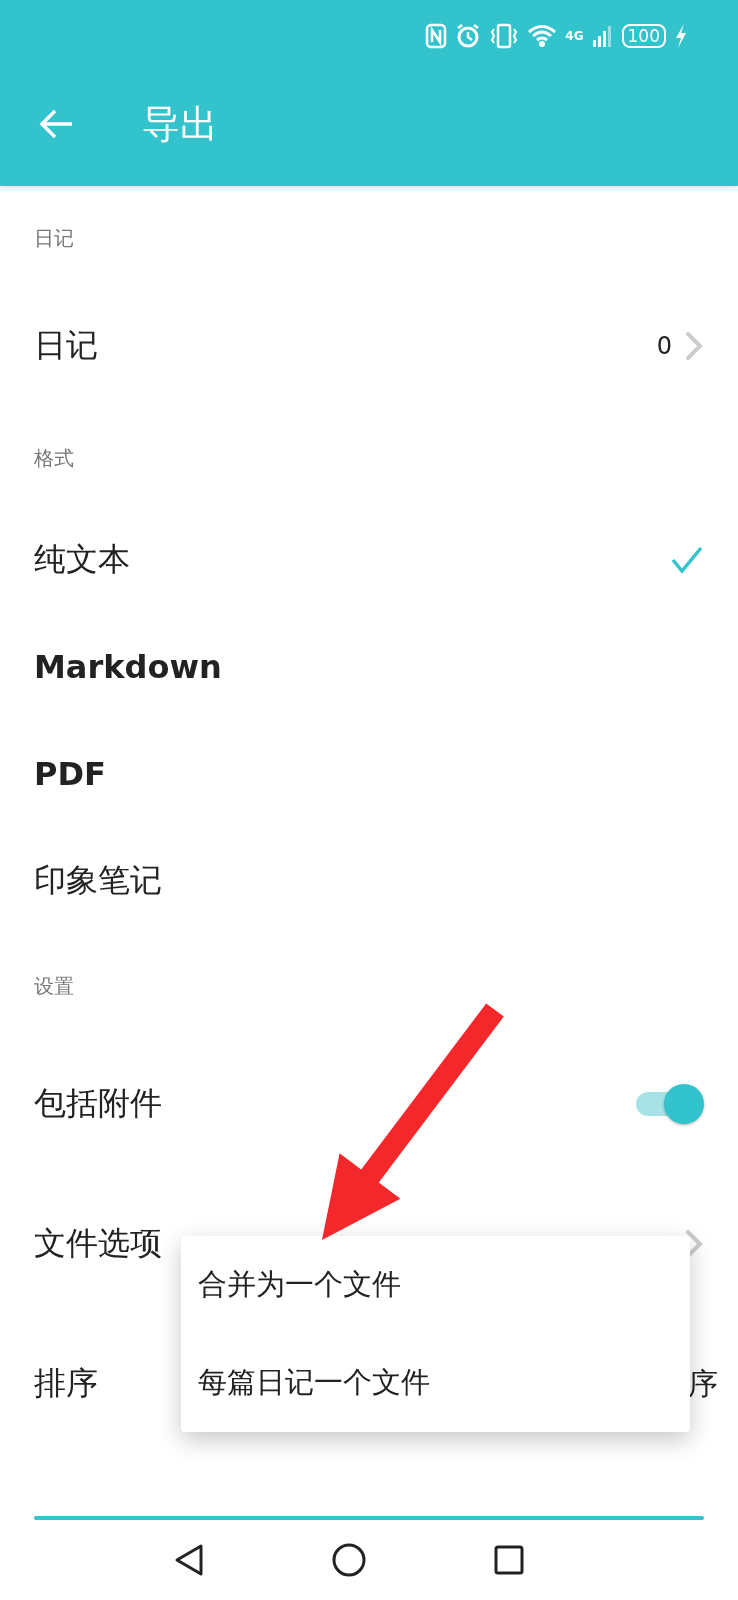  Describe the element at coordinates (54, 986) in the screenshot. I see `section-header: 设置` at that location.